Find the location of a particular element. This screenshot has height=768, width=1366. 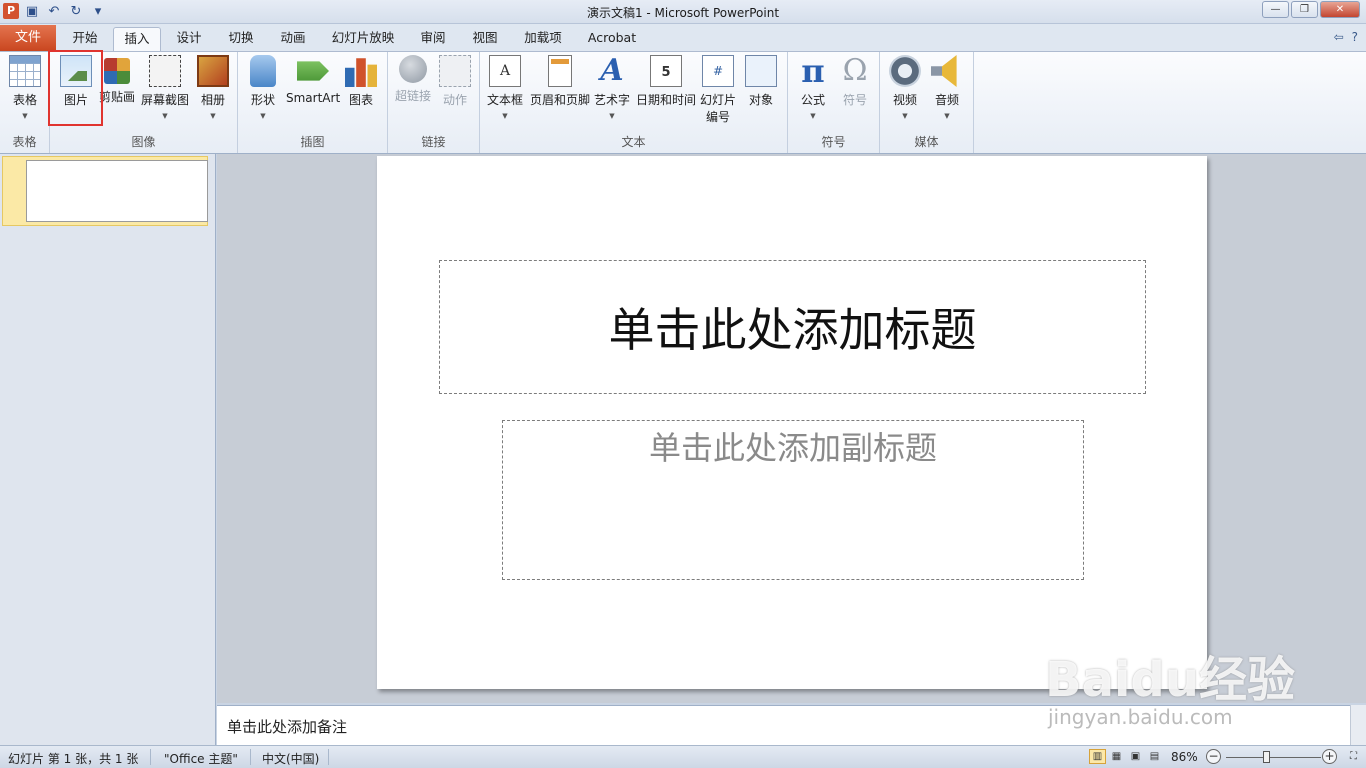

screenshot-button: 屏幕截图 ▼ is located at coordinates (165, 87).